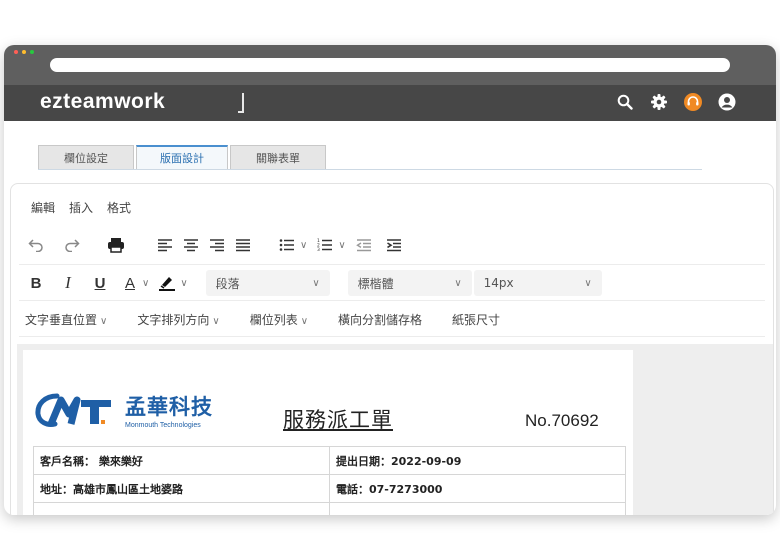  What do you see at coordinates (191, 245) in the screenshot?
I see `align-center-icon` at bounding box center [191, 245].